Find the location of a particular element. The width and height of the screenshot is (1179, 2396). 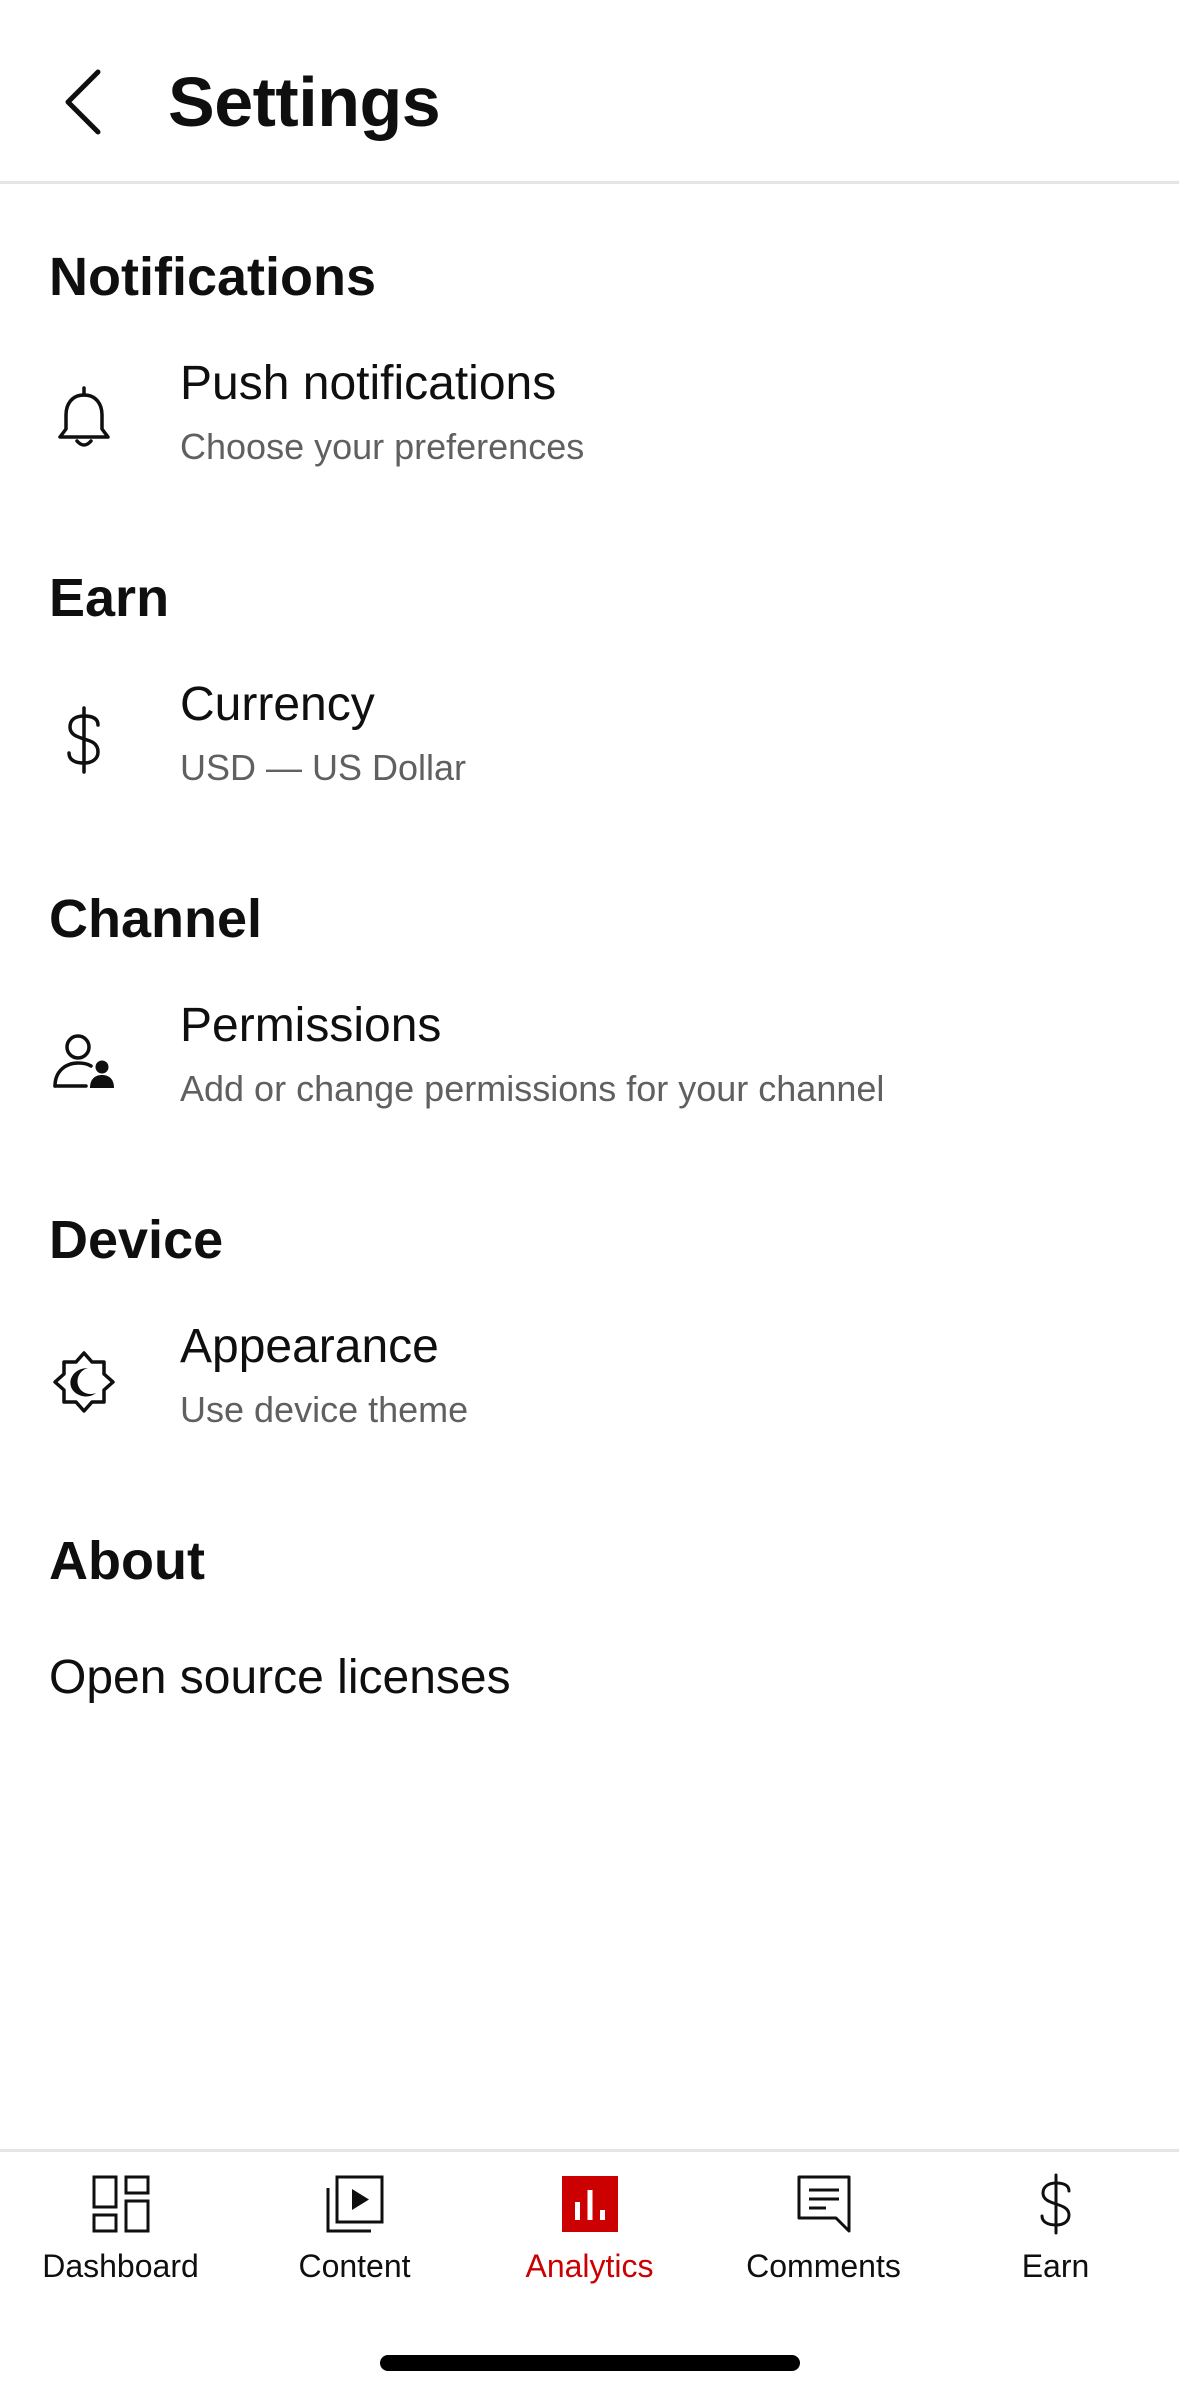

nav-dashboard: Dashboard is located at coordinates (120, 2227).